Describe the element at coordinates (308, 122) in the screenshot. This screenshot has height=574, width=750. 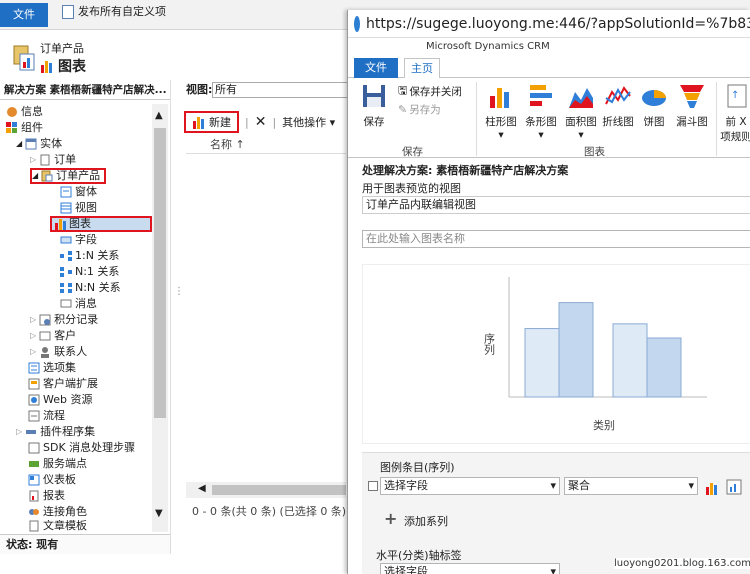
I see `more-actions-button: 其他操作 ▾` at that location.